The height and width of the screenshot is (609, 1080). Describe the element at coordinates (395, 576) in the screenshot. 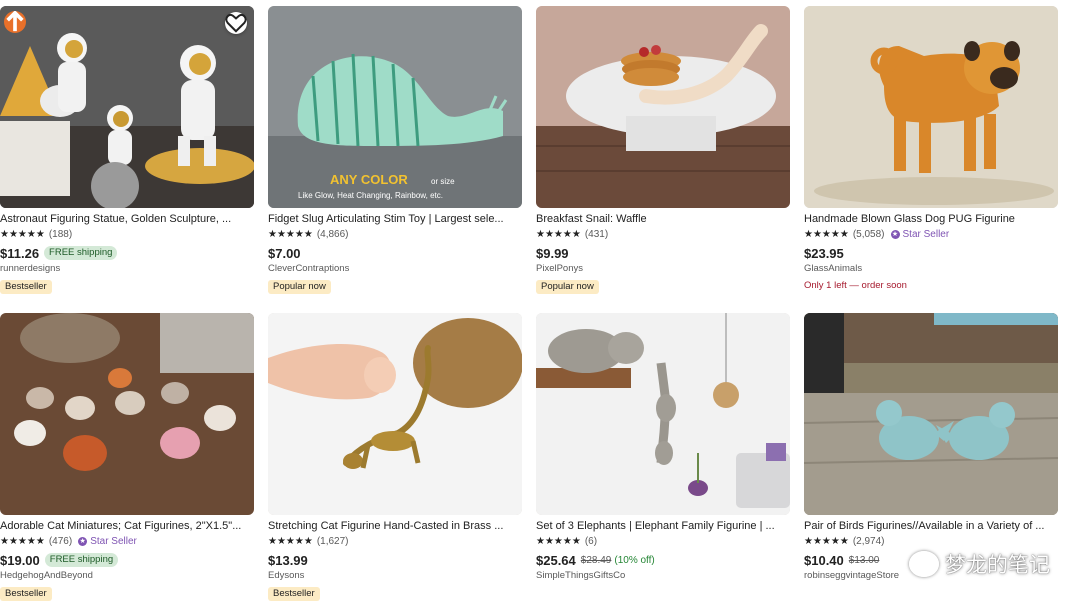

I see `shop-name: Edysons` at that location.